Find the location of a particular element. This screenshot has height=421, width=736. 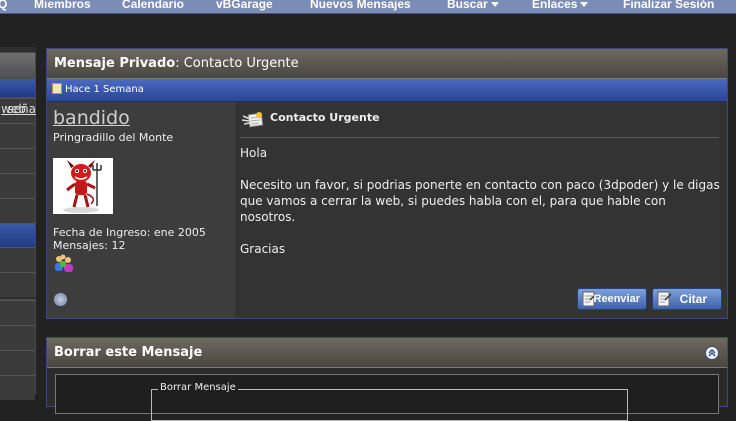

post-date: Hace 1 Semana is located at coordinates (104, 89).